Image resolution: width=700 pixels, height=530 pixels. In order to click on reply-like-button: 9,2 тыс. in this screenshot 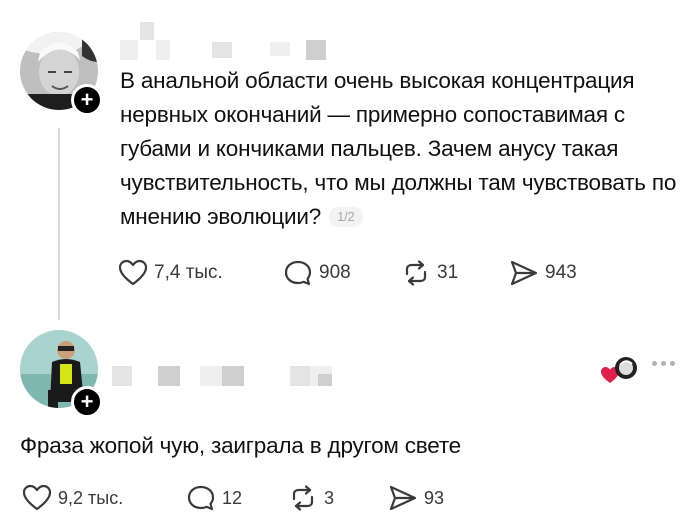, I will do `click(72, 498)`.